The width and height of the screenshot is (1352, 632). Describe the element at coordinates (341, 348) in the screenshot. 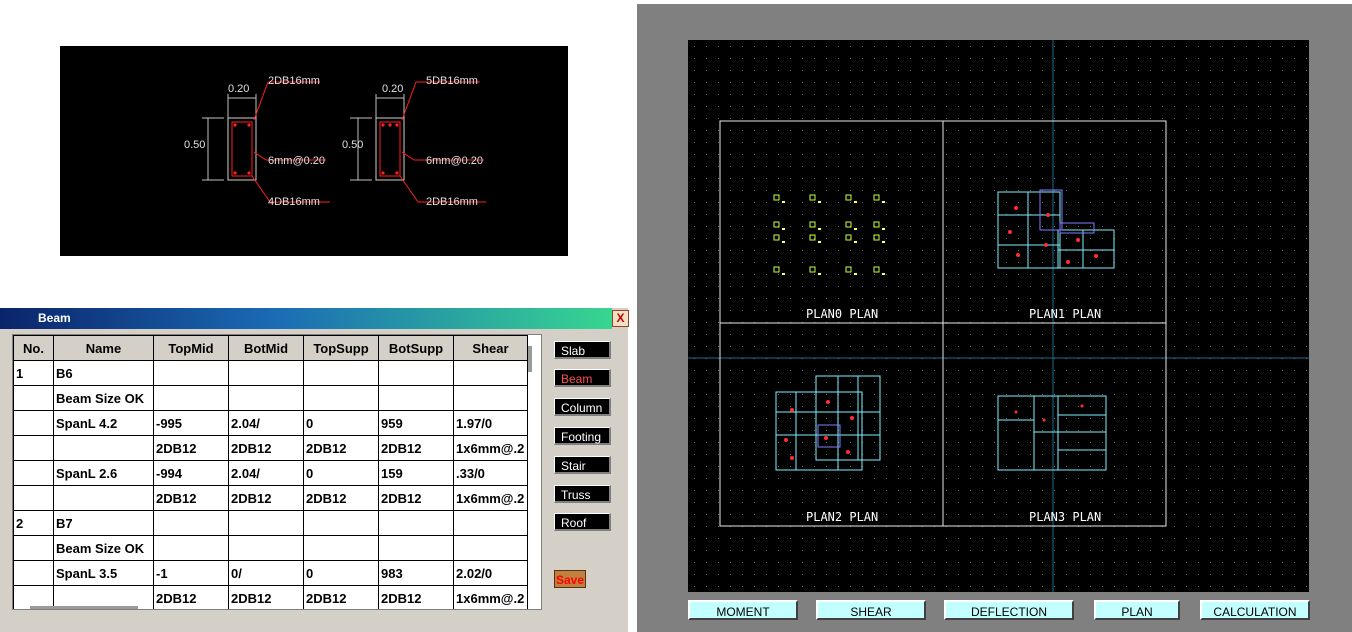

I see `col-header-topsupp: TopSupp` at that location.